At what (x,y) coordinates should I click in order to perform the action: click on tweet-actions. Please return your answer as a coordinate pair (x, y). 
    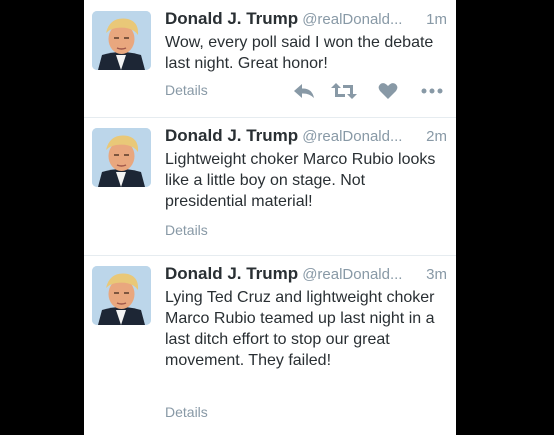
    Looking at the image, I should click on (370, 91).